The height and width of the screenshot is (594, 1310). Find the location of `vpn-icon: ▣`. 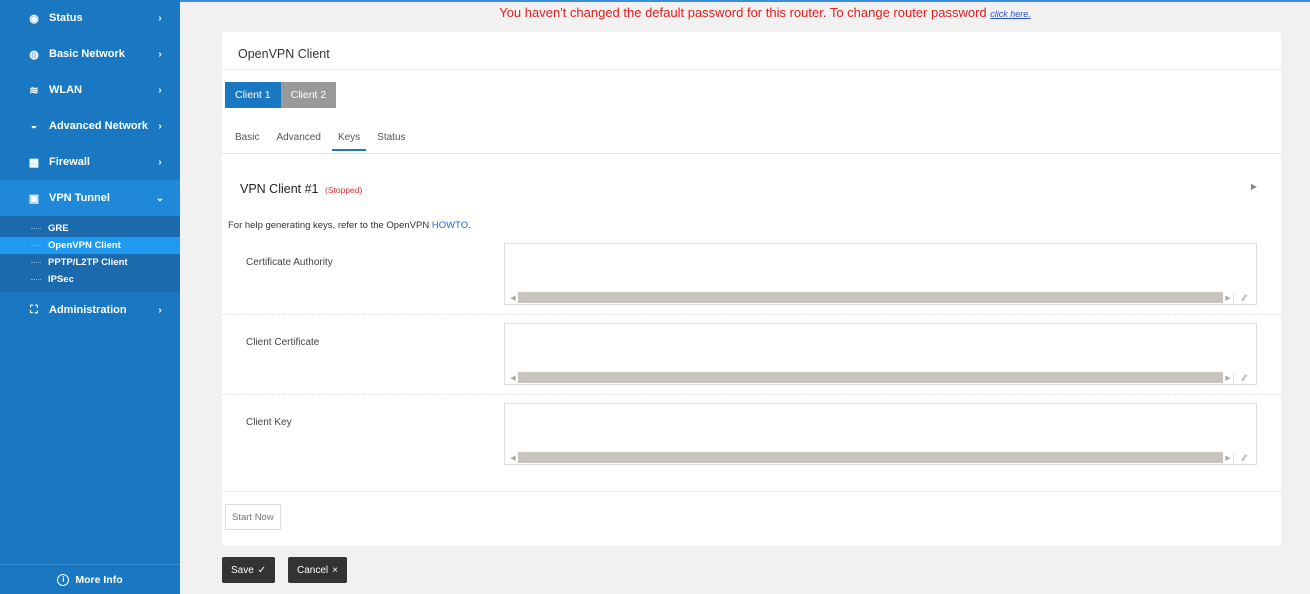

vpn-icon: ▣ is located at coordinates (34, 198).